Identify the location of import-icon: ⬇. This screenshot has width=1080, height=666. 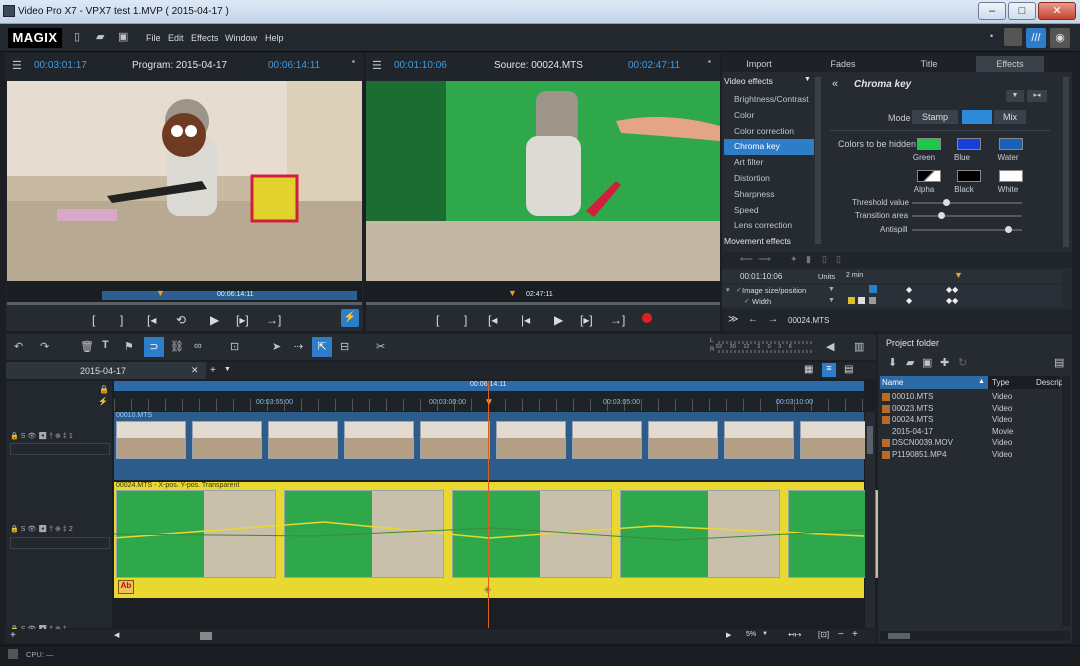
(892, 362).